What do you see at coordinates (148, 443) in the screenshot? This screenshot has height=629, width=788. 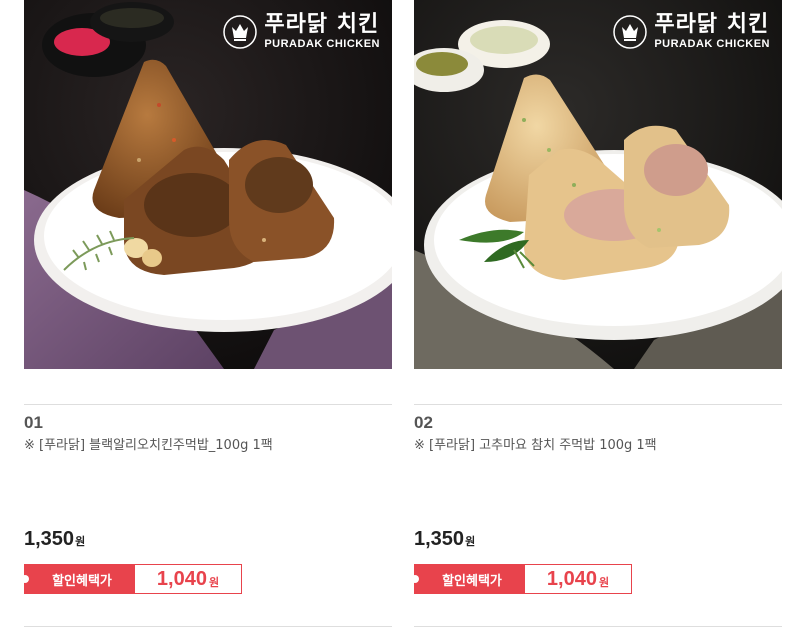 I see `product-name-link: ※ [푸라닭] 블랙알리오치킨주먹밥_100g 1팩` at bounding box center [148, 443].